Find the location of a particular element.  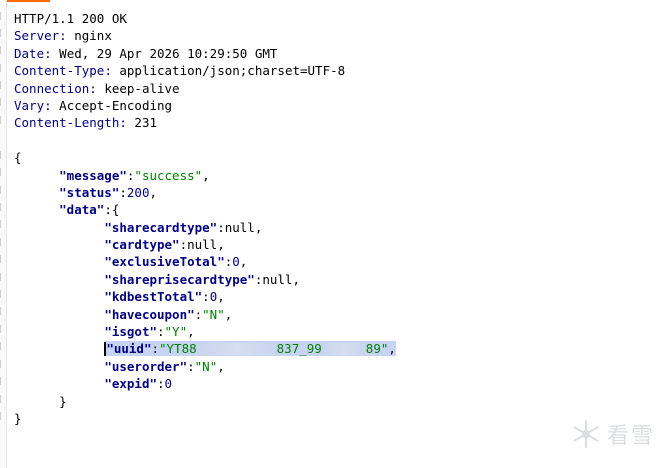

editor-gutter is located at coordinates (3, 234).